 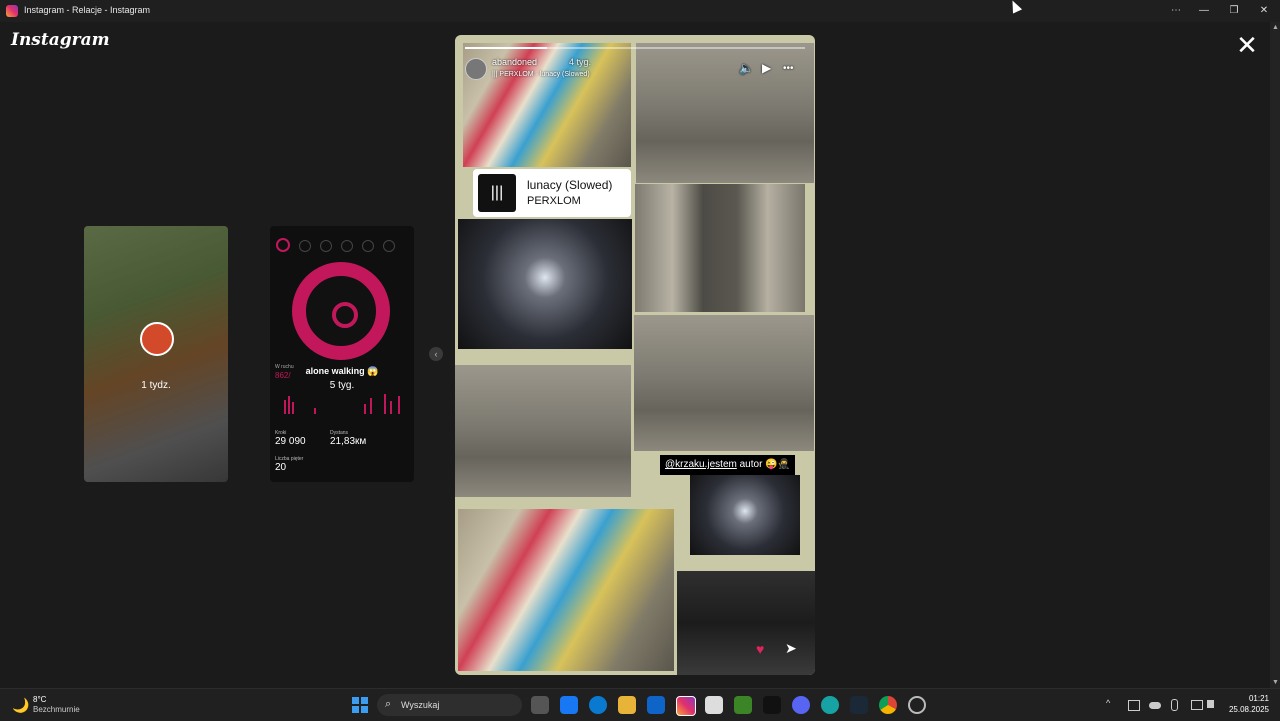 I want to click on instagram-logo: Instagram, so click(x=60, y=40).